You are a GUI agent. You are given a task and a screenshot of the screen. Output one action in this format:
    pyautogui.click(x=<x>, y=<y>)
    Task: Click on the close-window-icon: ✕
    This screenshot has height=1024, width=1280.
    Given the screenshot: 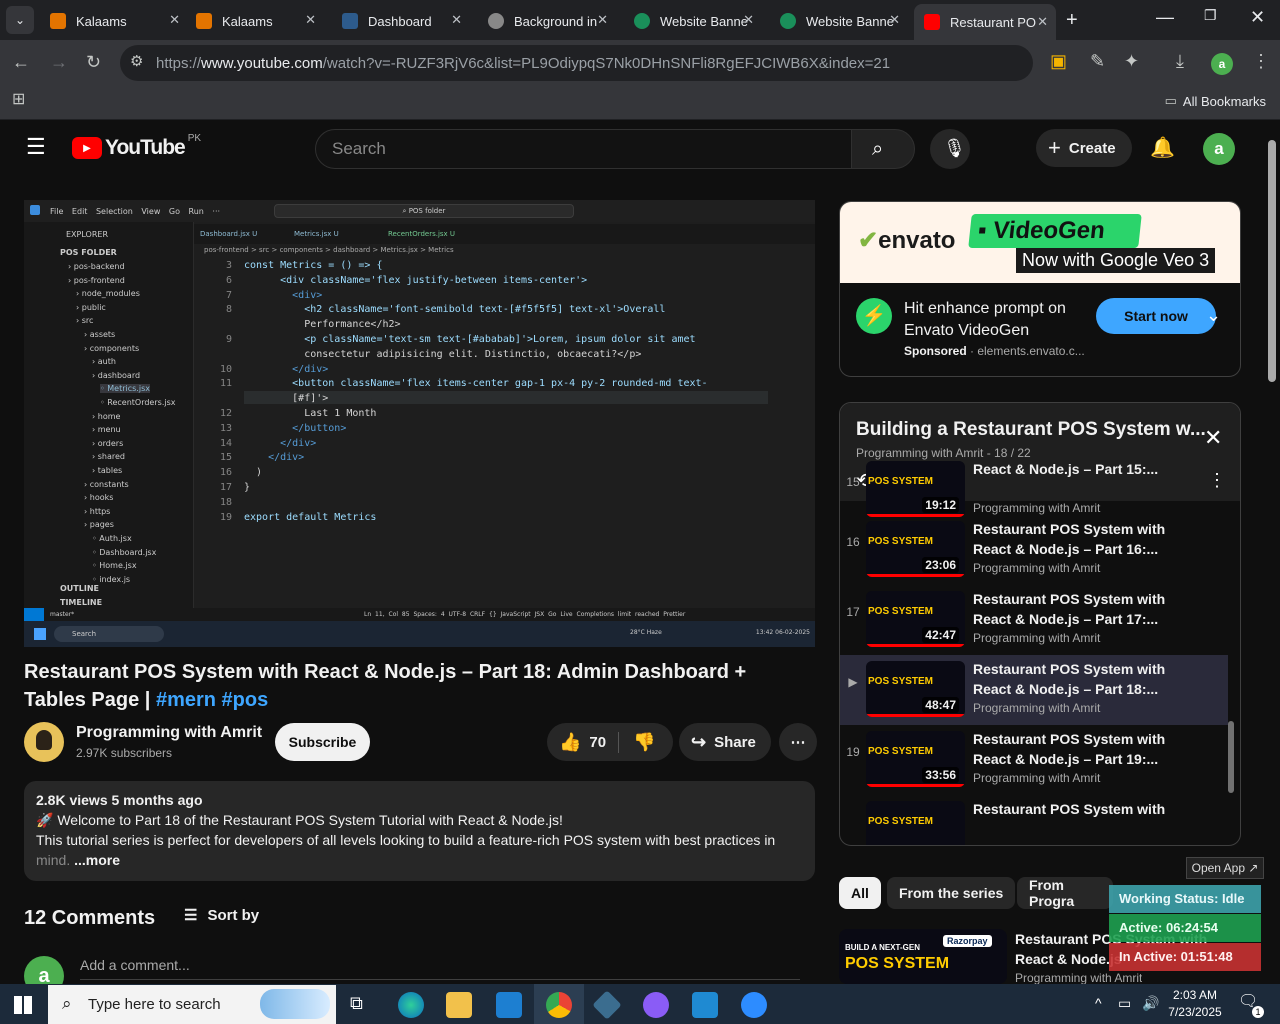 What is the action you would take?
    pyautogui.click(x=1257, y=17)
    